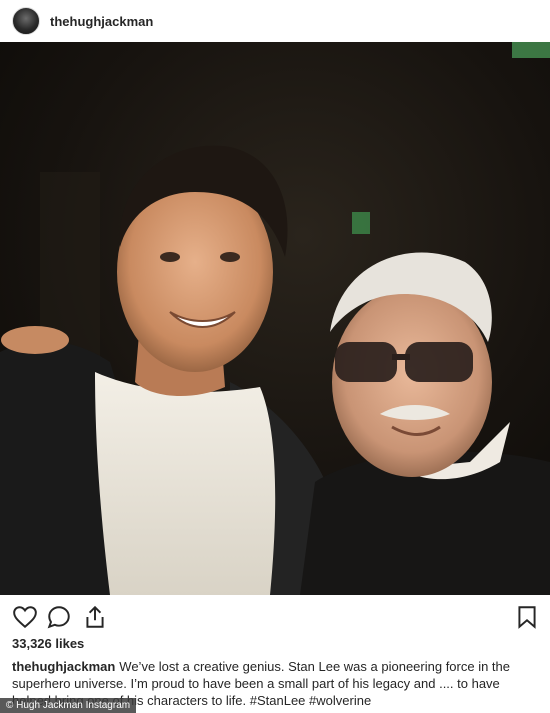 Image resolution: width=550 pixels, height=713 pixels. What do you see at coordinates (26, 21) in the screenshot?
I see `avatar` at bounding box center [26, 21].